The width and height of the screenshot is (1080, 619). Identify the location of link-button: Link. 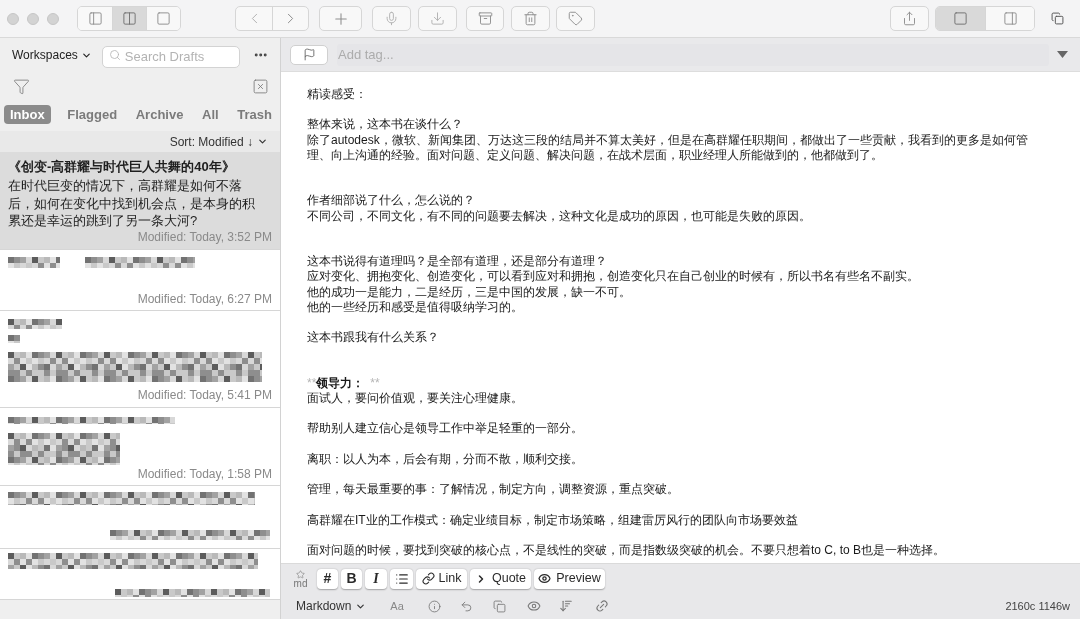
(441, 578).